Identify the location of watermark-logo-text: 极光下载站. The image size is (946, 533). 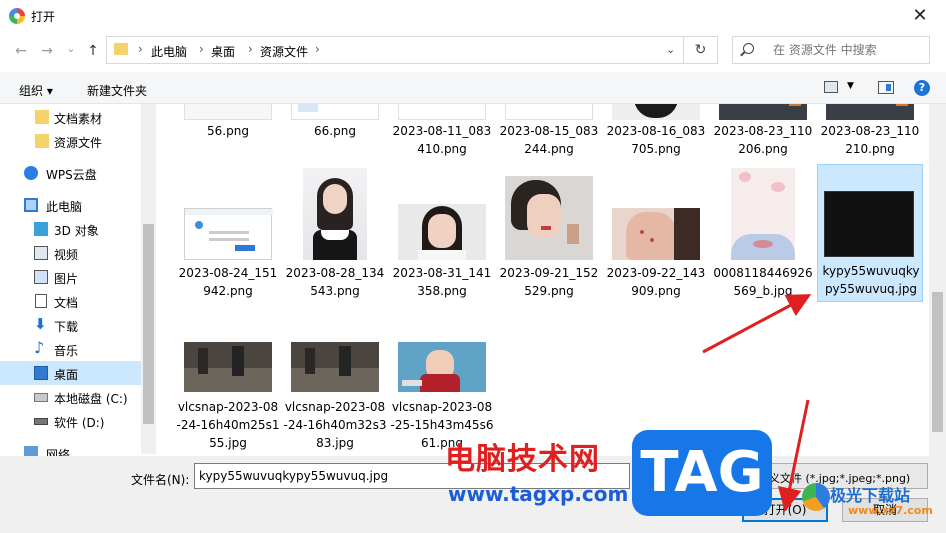
(870, 495).